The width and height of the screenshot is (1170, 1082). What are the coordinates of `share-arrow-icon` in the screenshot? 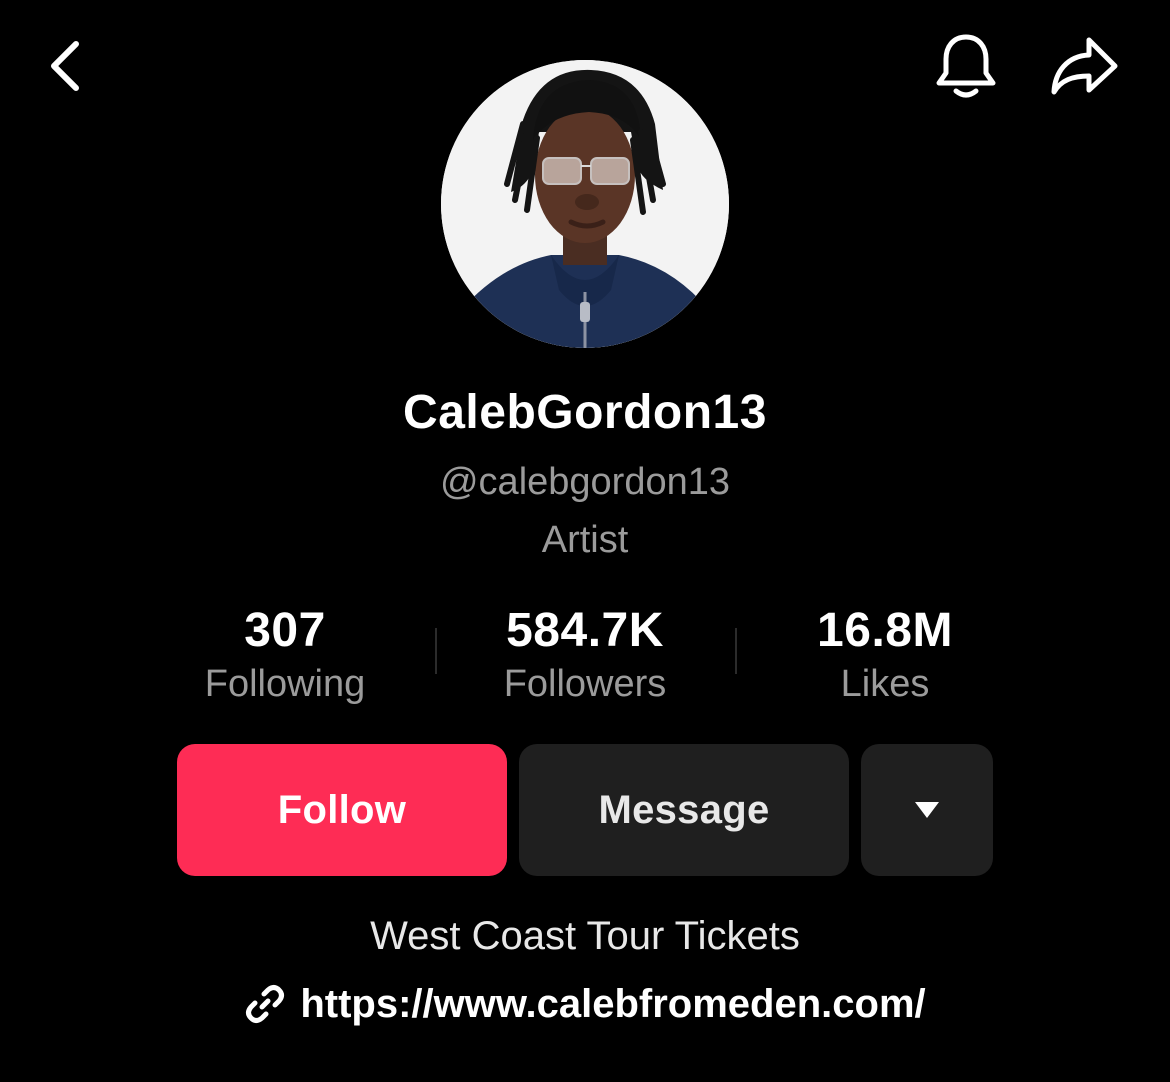 It's located at (1084, 66).